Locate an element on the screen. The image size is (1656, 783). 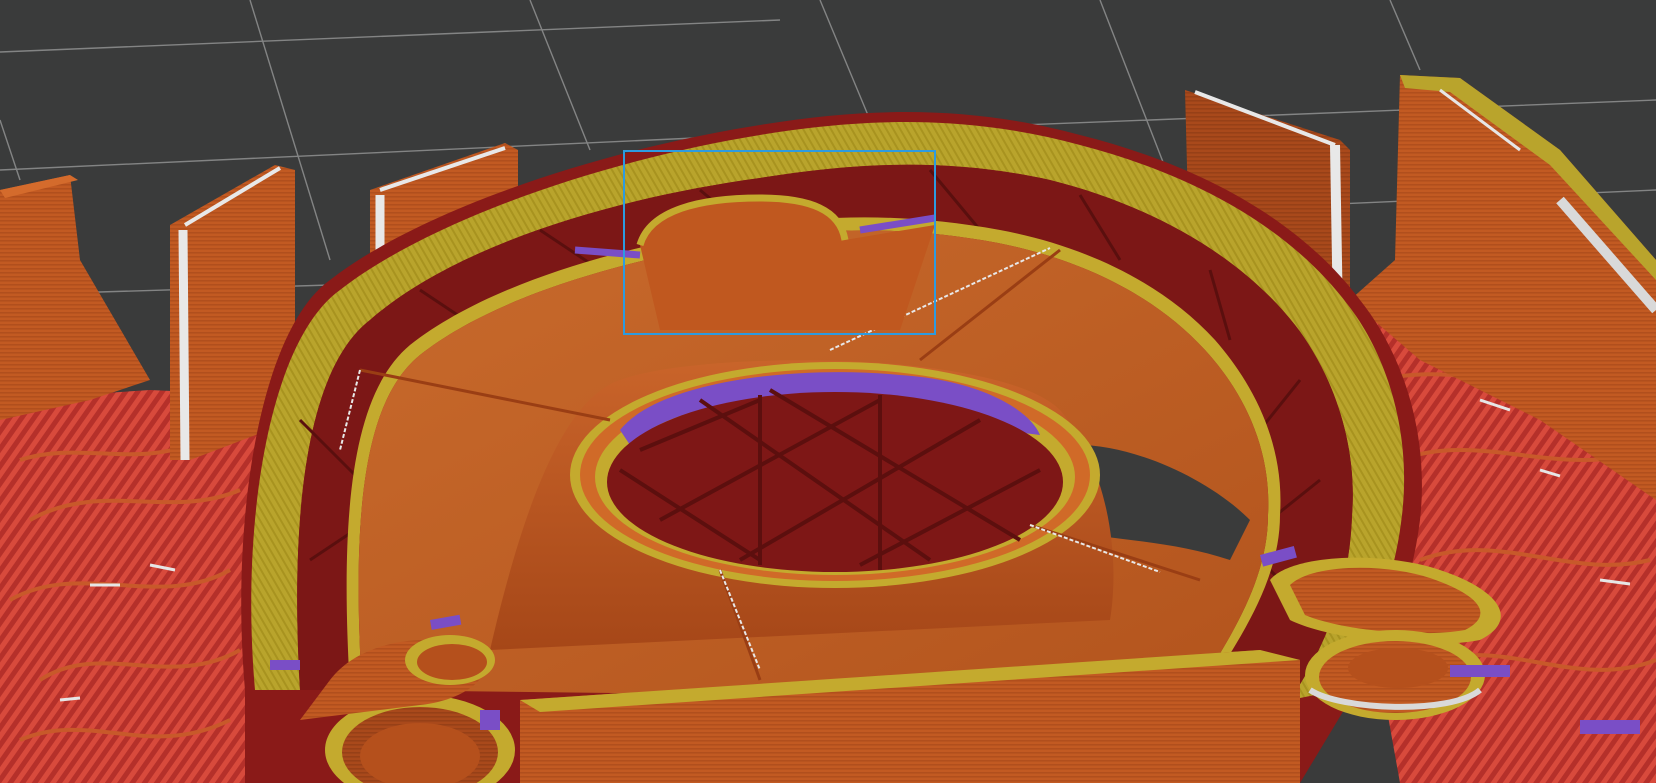
dish-infill is located at coordinates (835, 482).